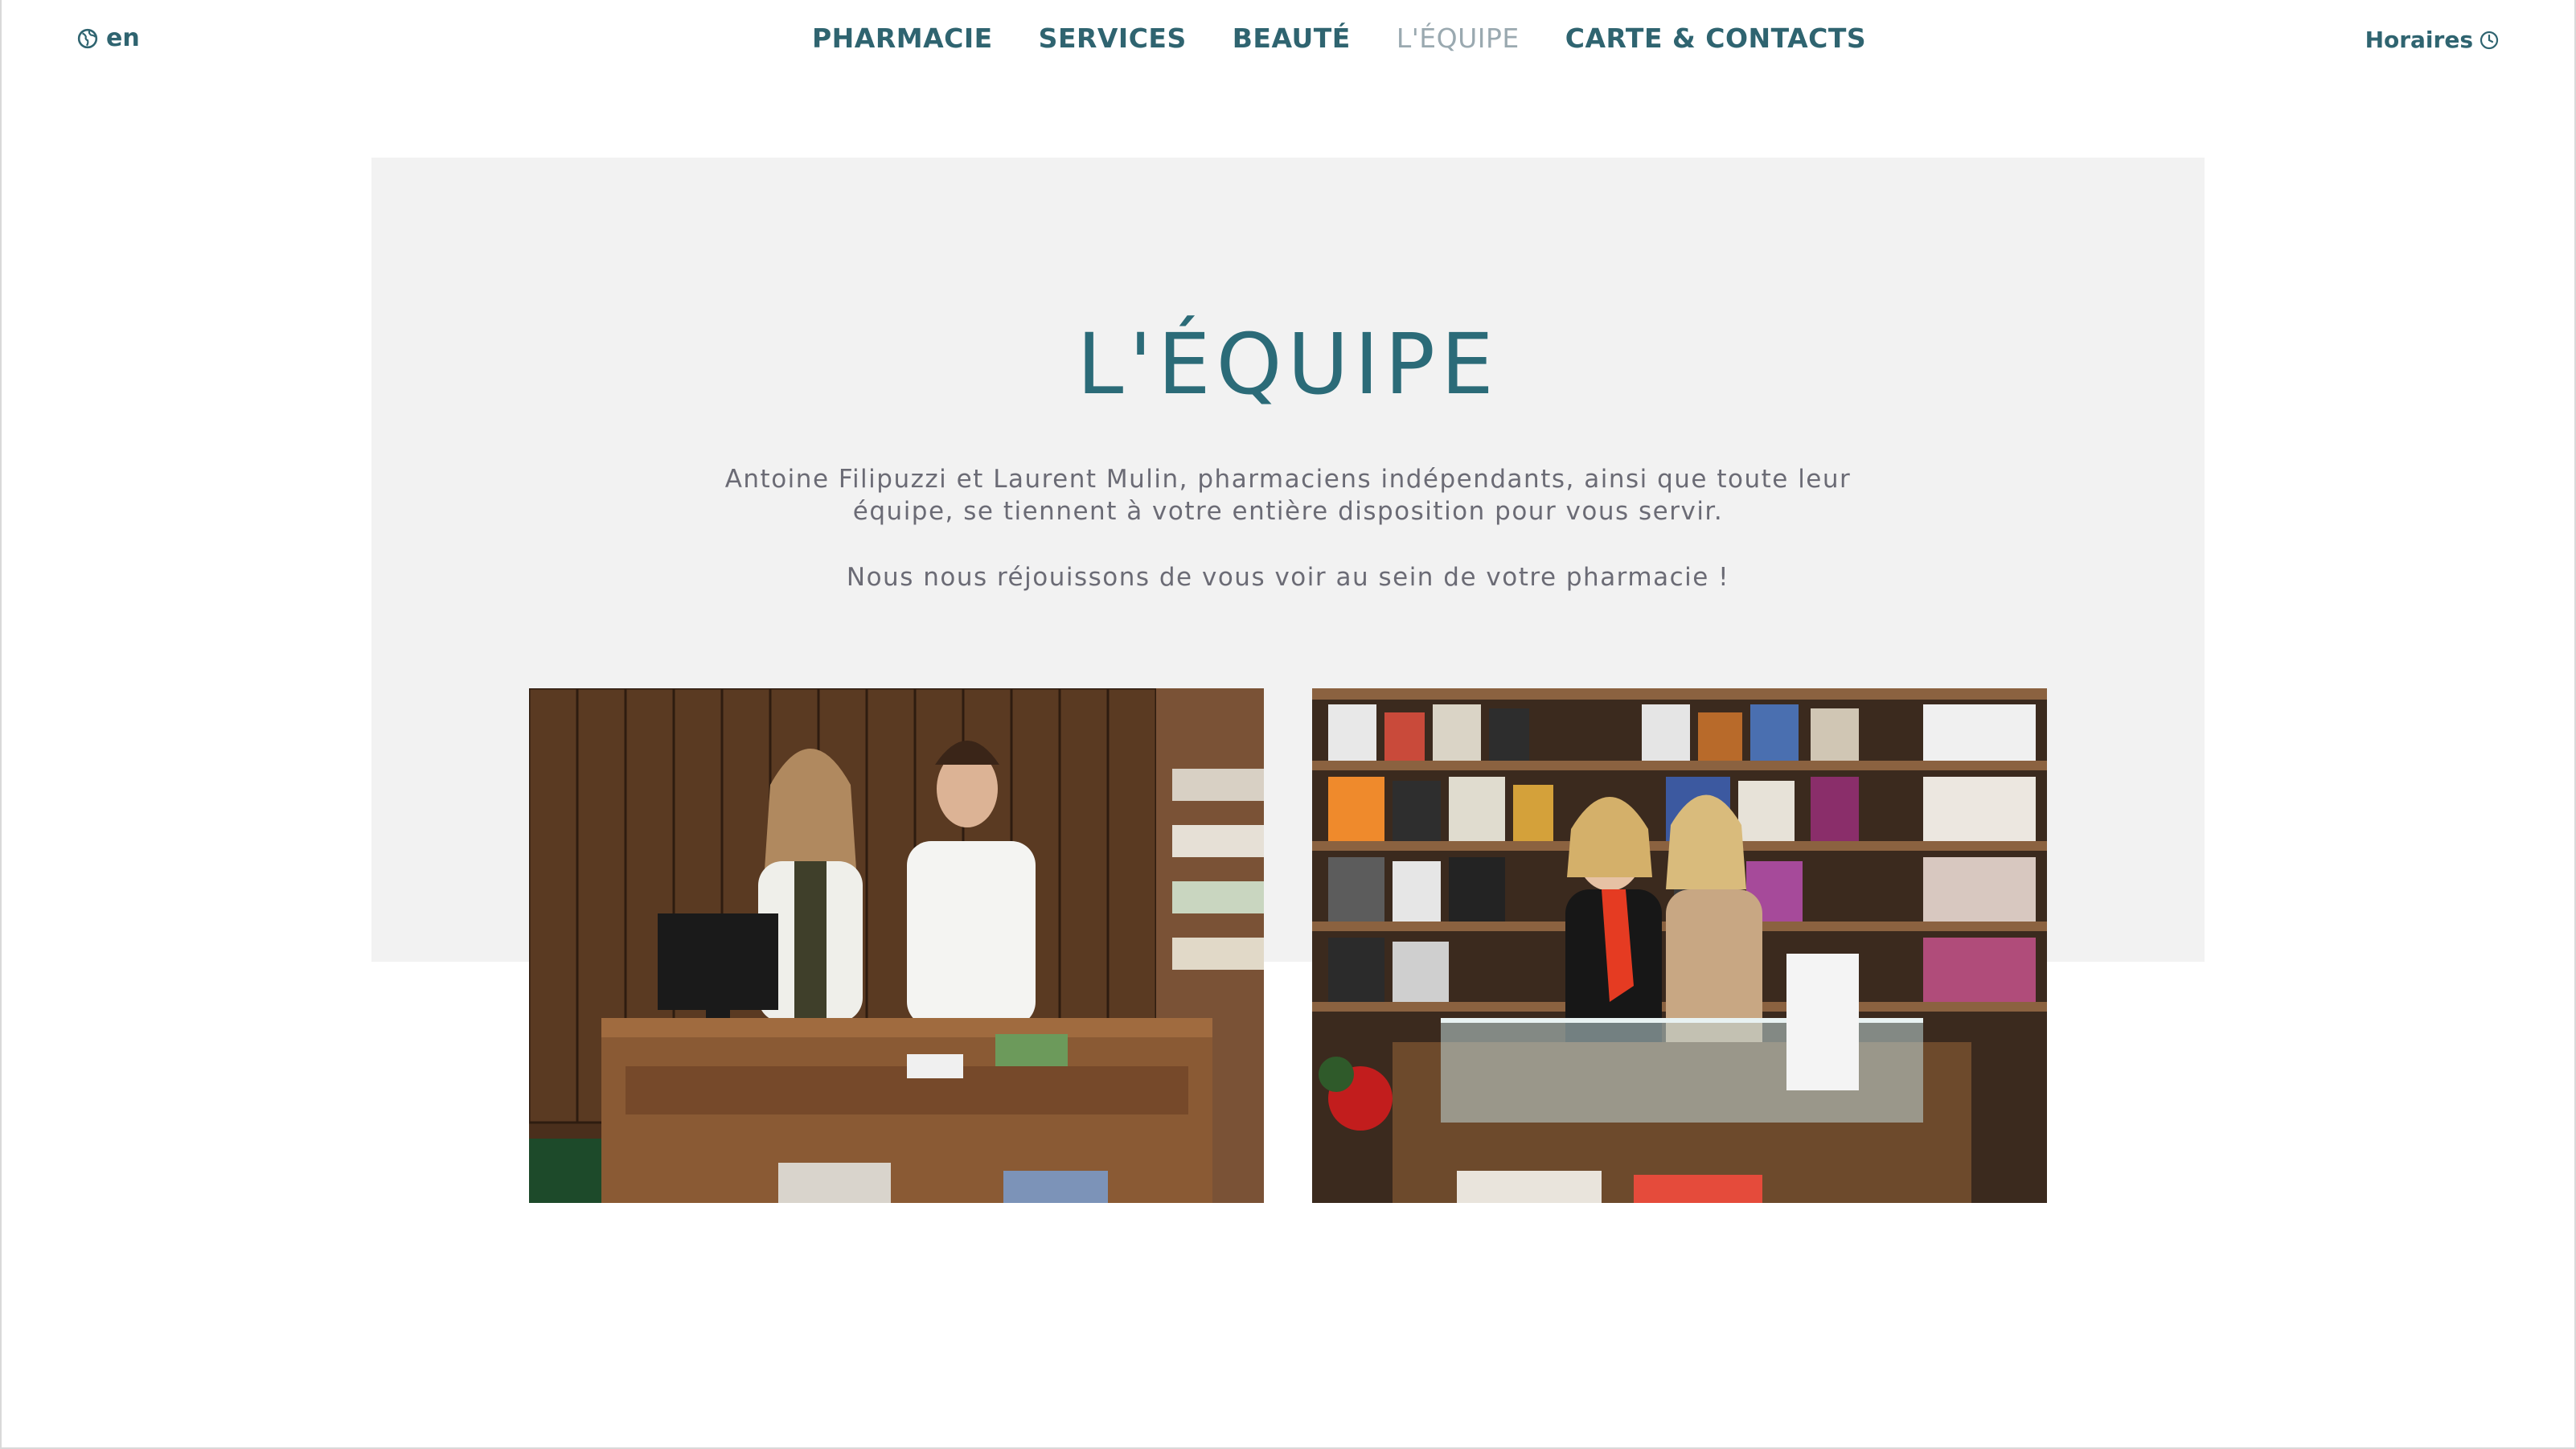  Describe the element at coordinates (1716, 38) in the screenshot. I see `nav-item-carte-contacts: CARTE & CONTACTS` at that location.